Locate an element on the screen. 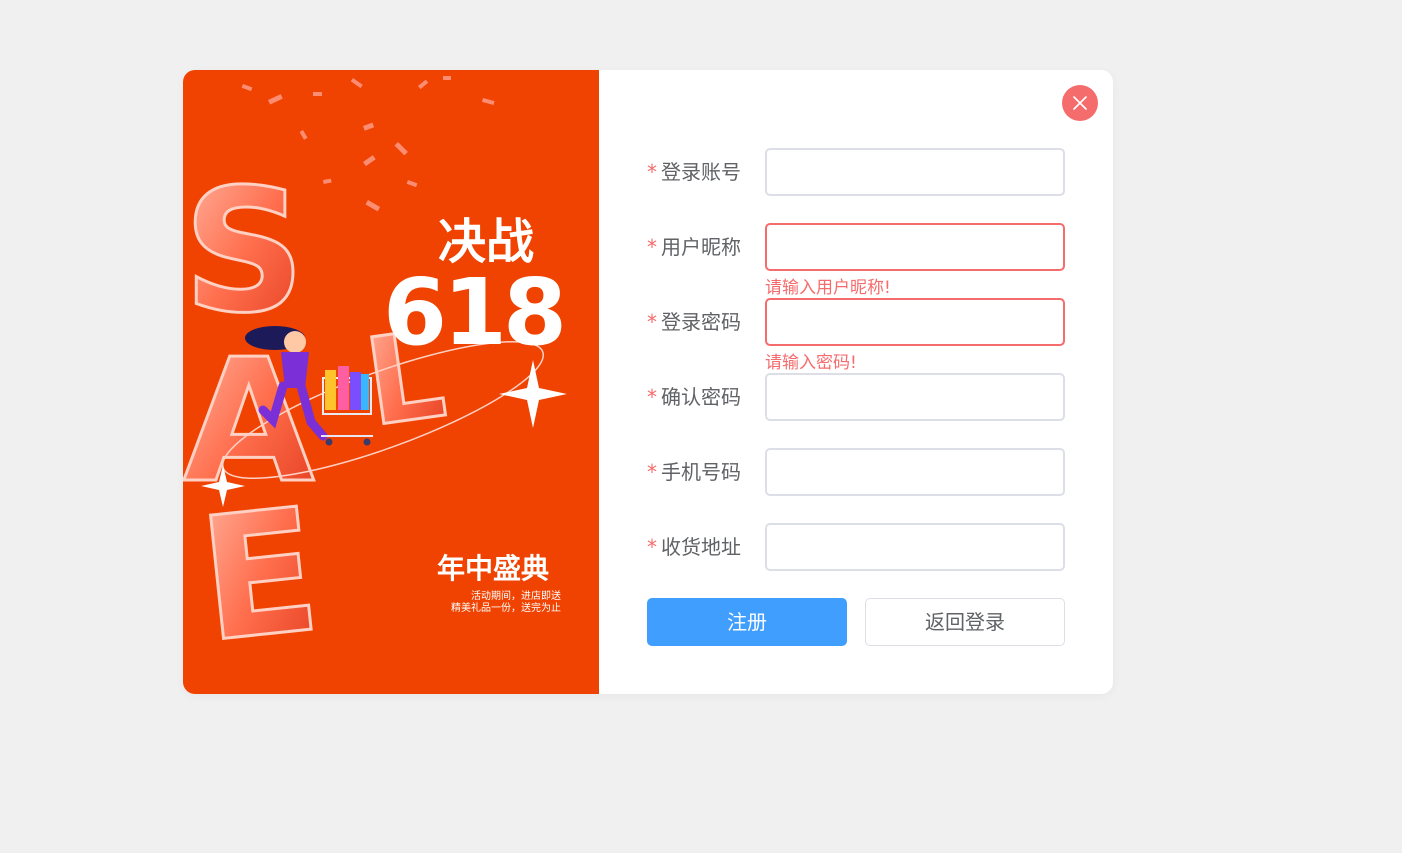 This screenshot has height=853, width=1402. form-row-address: * 收货地址 is located at coordinates (857, 547).